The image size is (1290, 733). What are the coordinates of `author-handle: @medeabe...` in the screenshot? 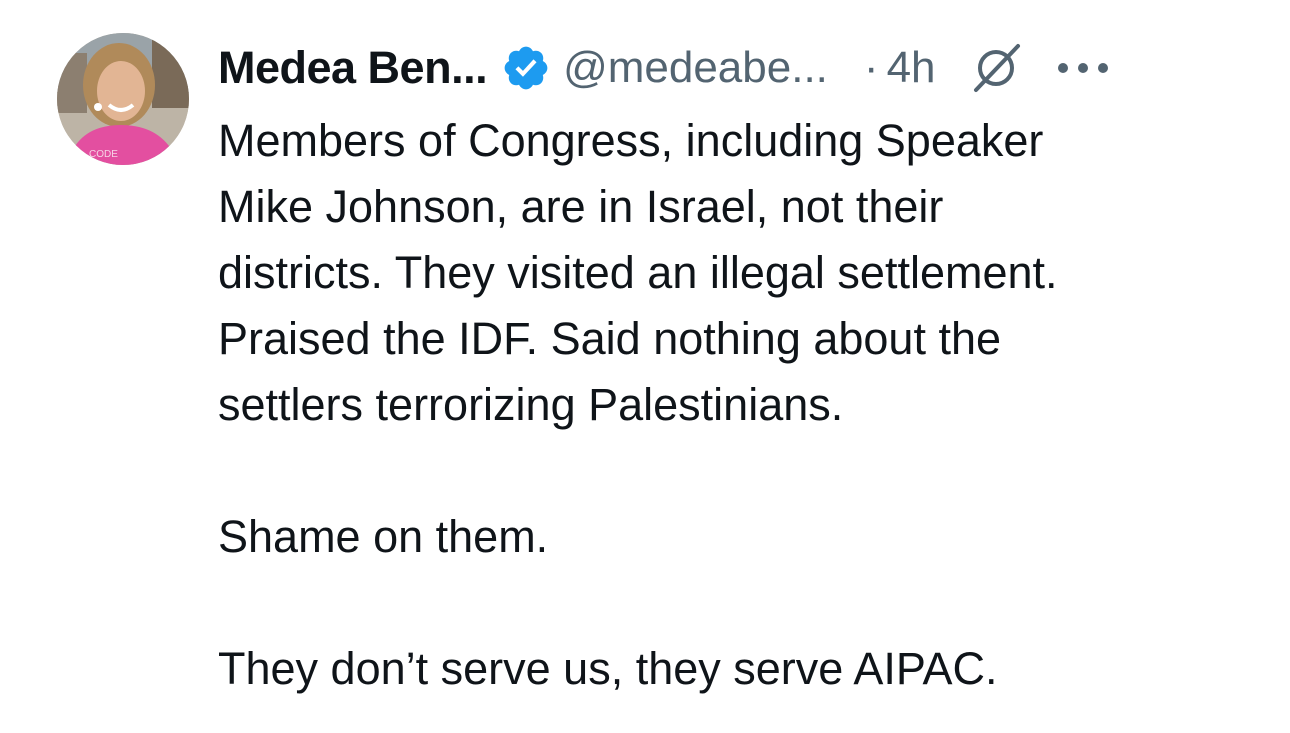 It's located at (695, 68).